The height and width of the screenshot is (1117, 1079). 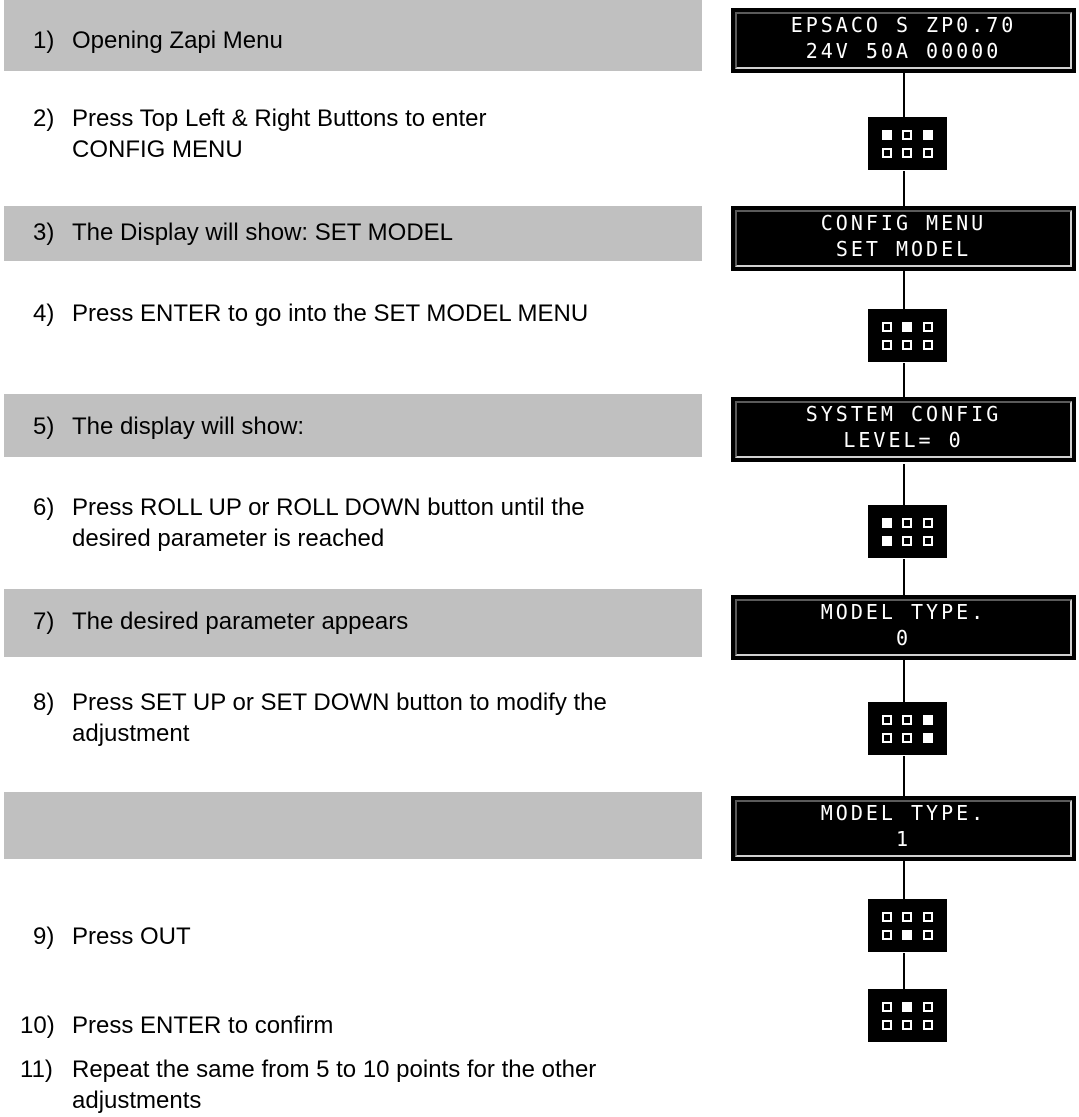 I want to click on step-number: 10), so click(x=37, y=1025).